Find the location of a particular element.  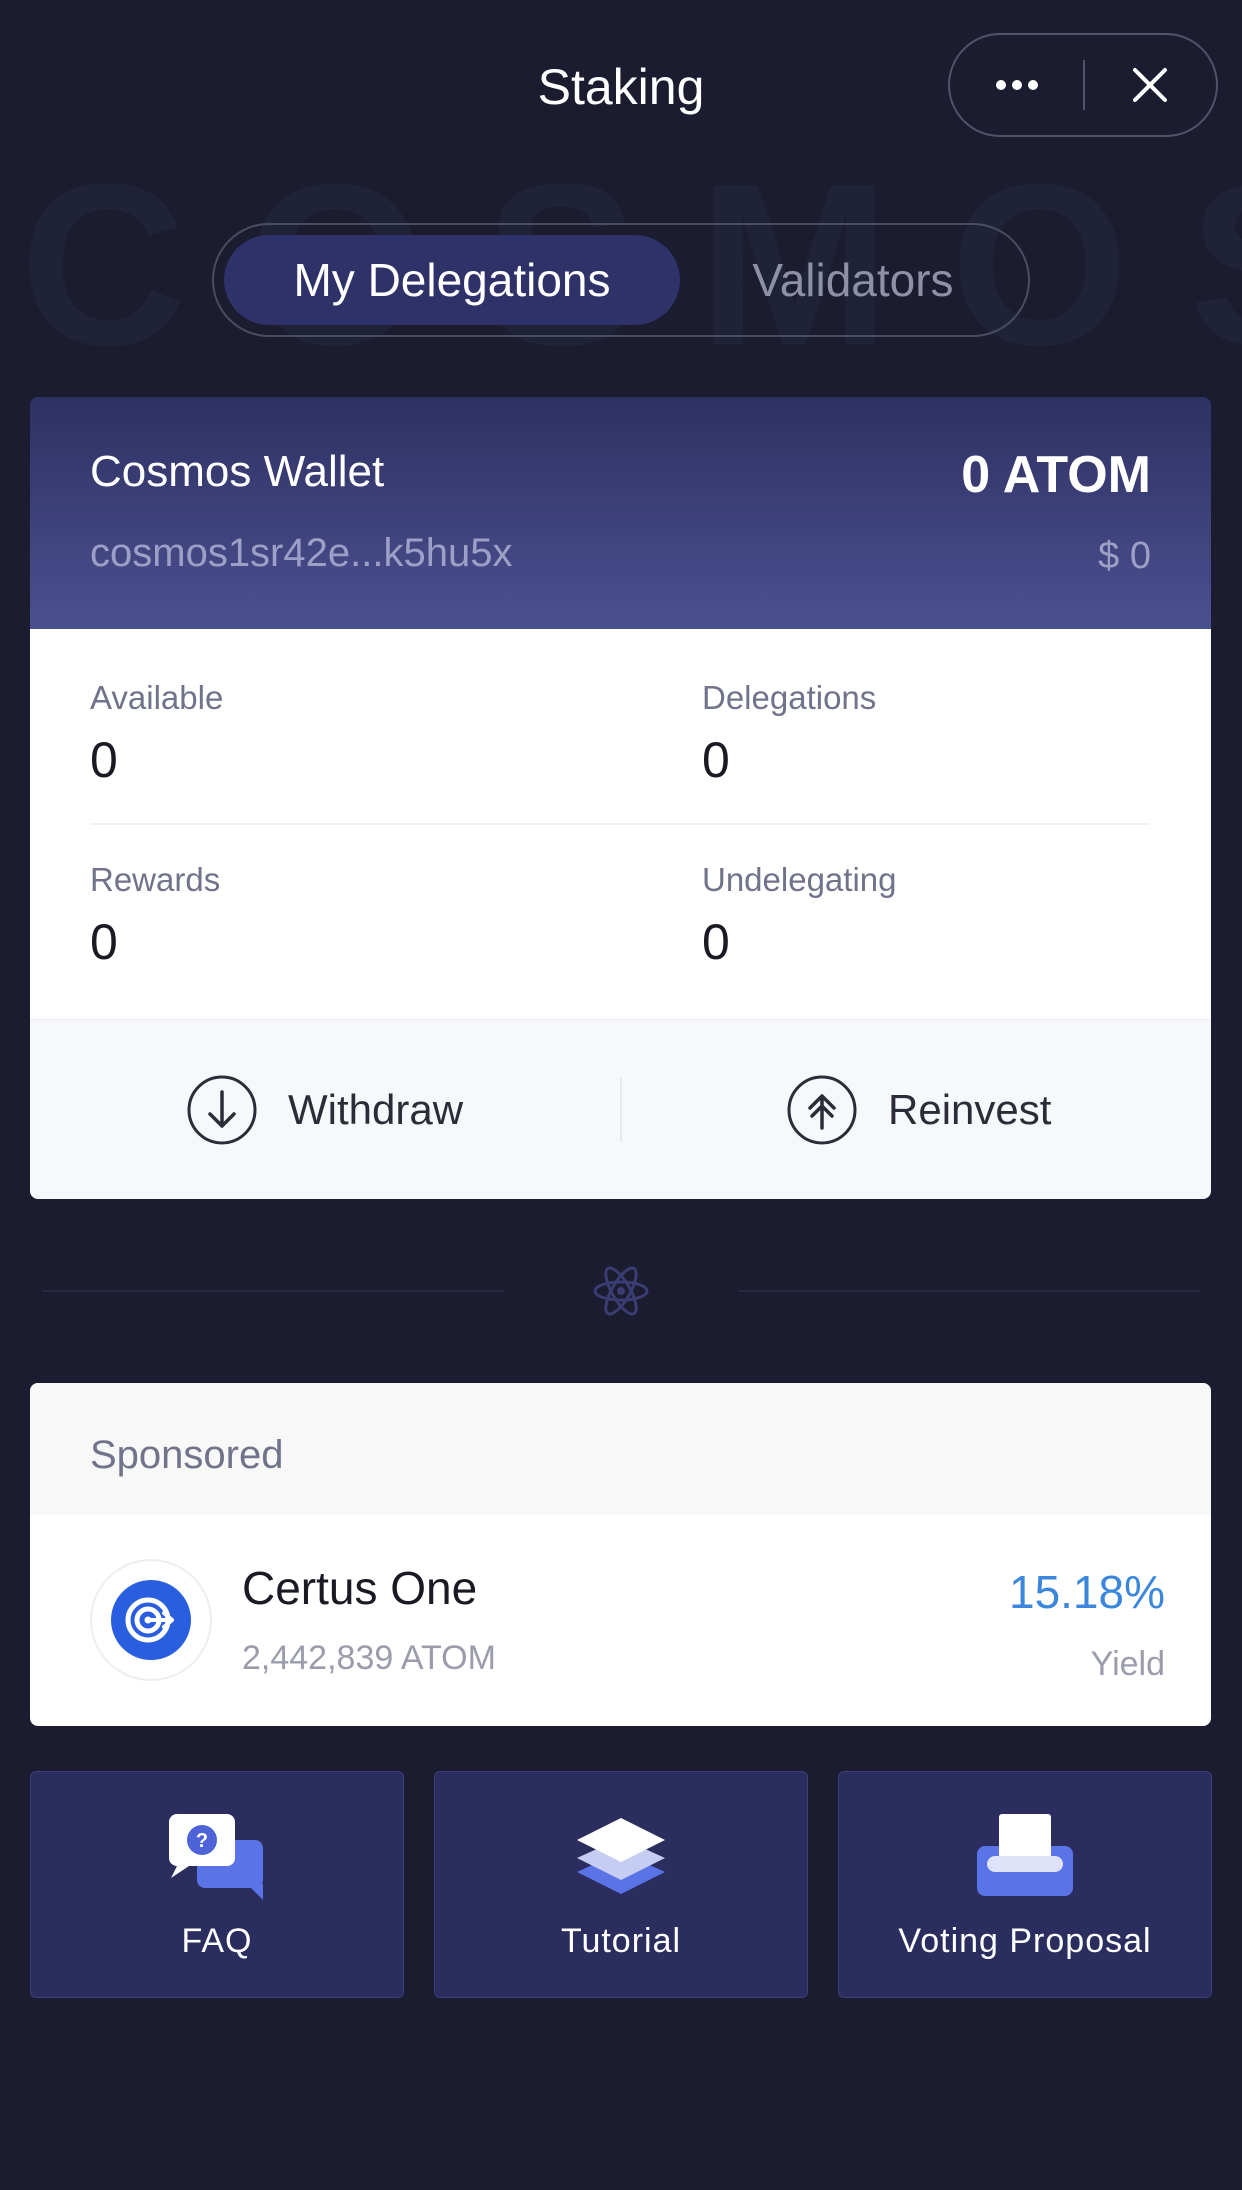

tab-my-delegations: My Delegations is located at coordinates (452, 280).